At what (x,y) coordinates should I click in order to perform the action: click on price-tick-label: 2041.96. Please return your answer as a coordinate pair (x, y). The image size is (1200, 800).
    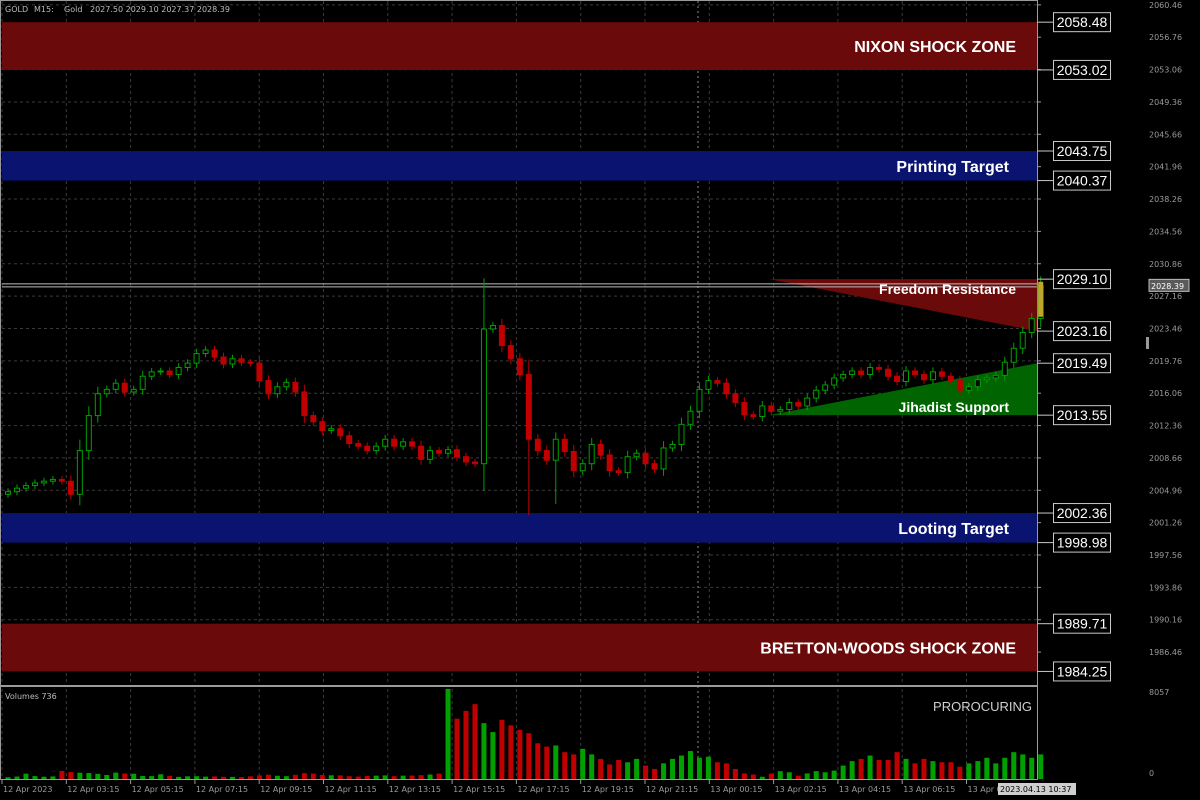
    Looking at the image, I should click on (1165, 167).